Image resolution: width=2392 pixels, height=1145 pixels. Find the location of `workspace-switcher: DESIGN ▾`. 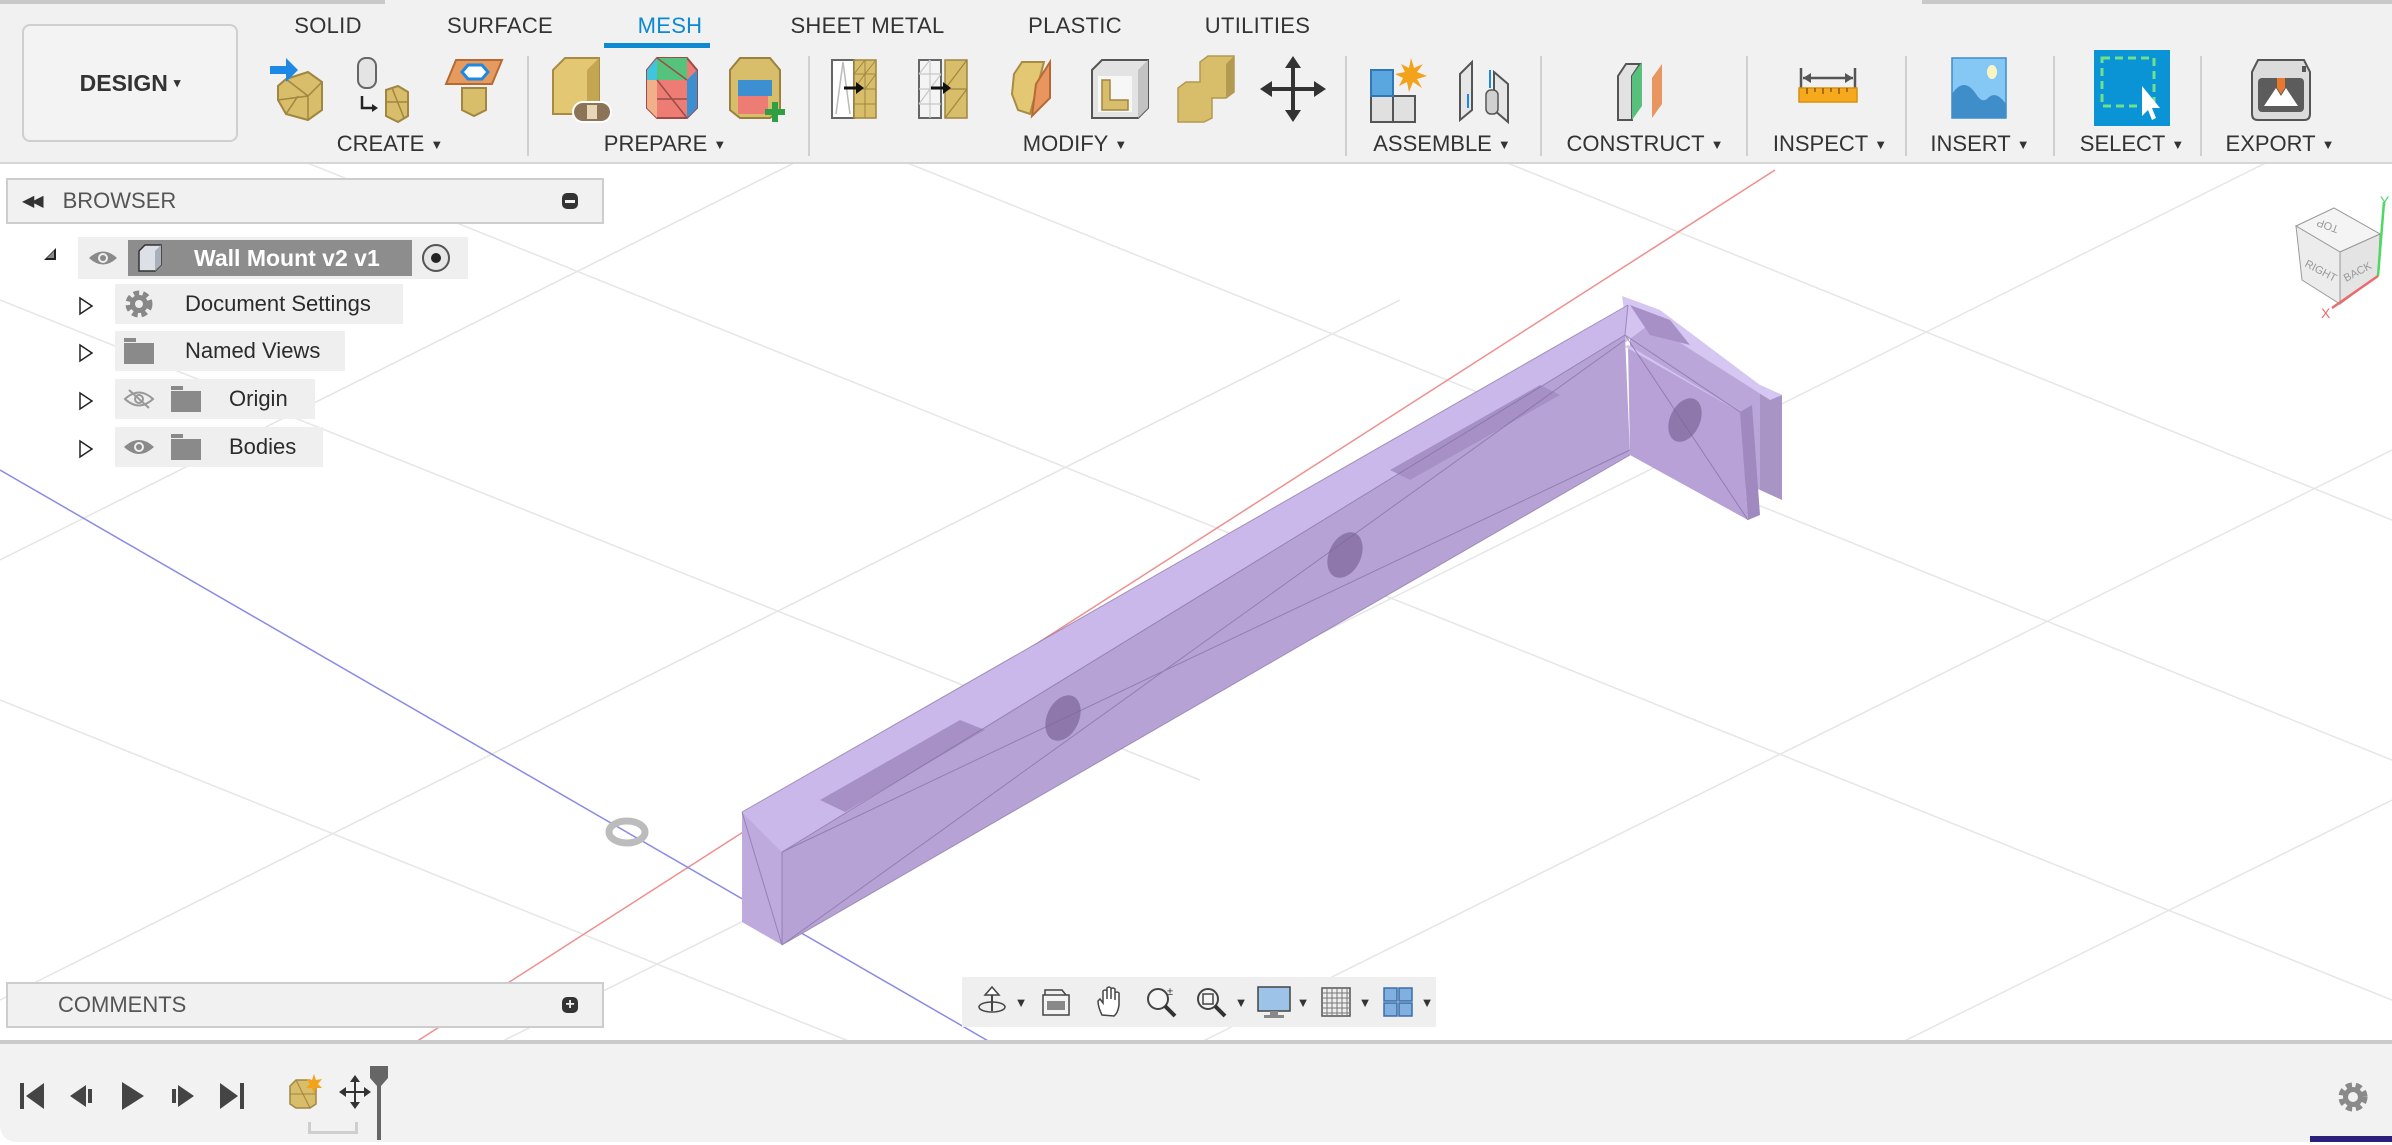

workspace-switcher: DESIGN ▾ is located at coordinates (130, 83).